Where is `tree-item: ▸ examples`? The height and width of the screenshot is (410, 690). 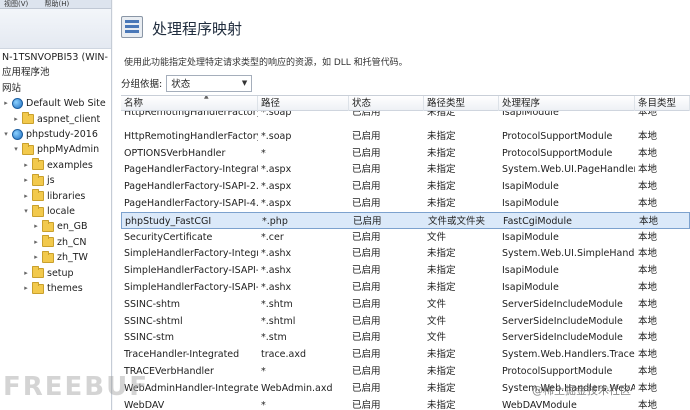 tree-item: ▸ examples is located at coordinates (57, 165).